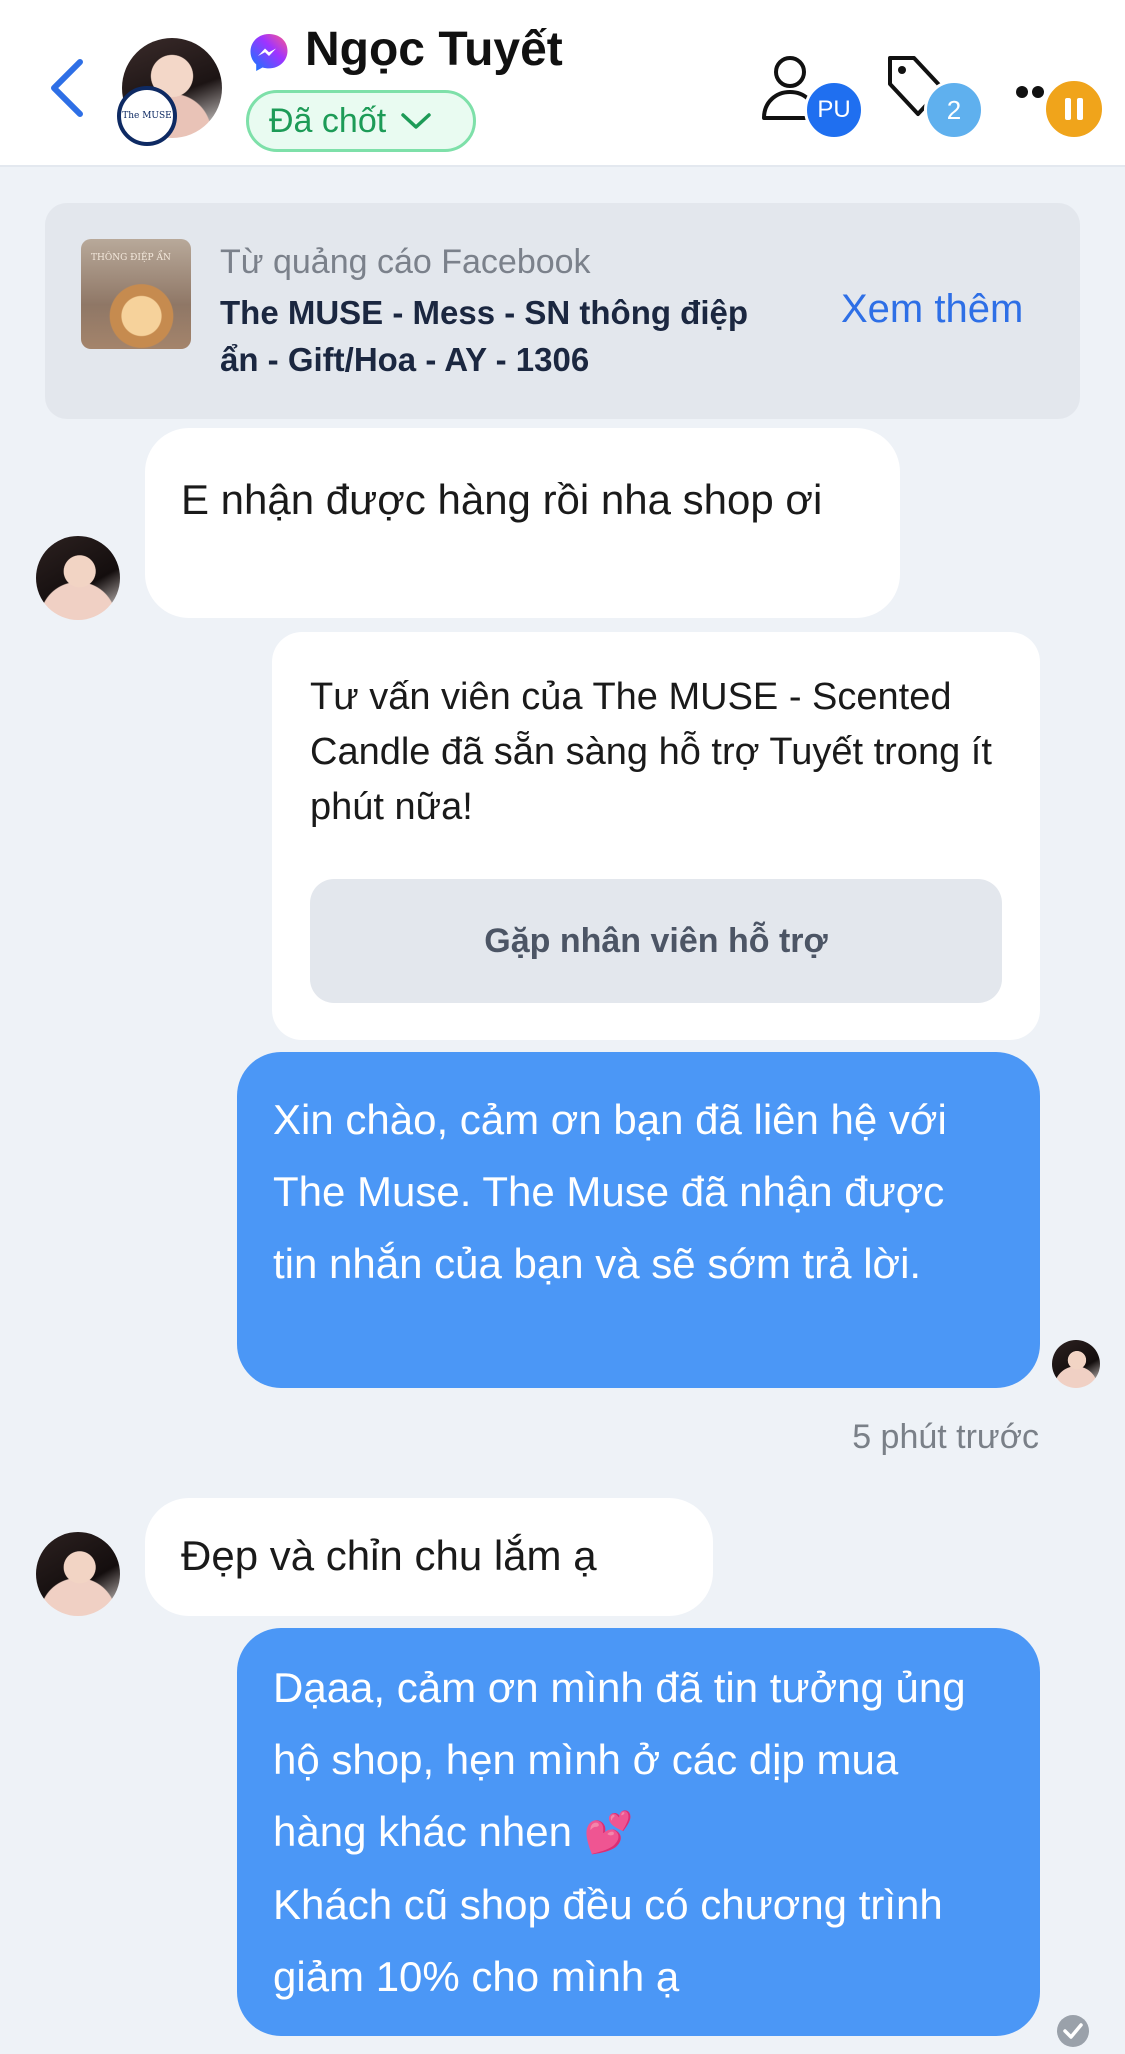  I want to click on read-receipt-check-icon, so click(1073, 2031).